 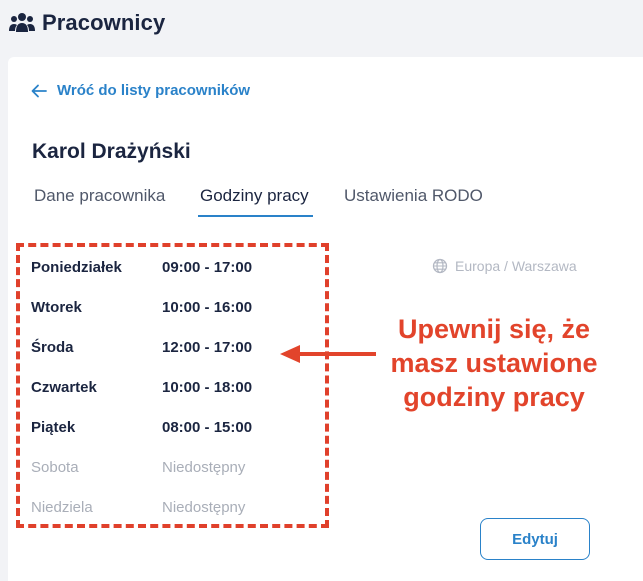 What do you see at coordinates (413, 201) in the screenshot?
I see `tab-gdpr-settings: Ustawienia RODO` at bounding box center [413, 201].